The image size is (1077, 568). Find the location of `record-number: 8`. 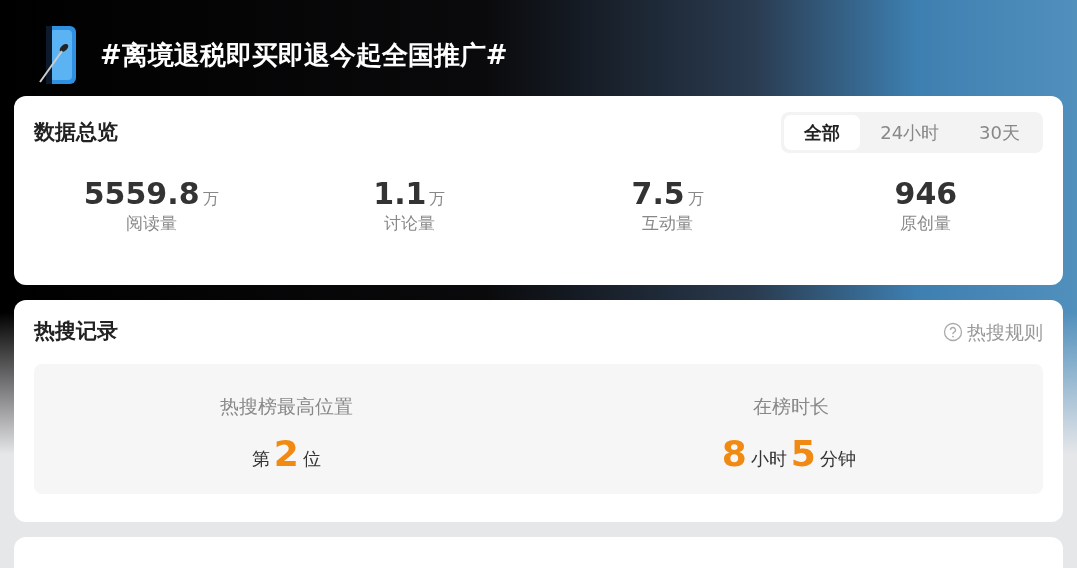

record-number: 8 is located at coordinates (734, 454).